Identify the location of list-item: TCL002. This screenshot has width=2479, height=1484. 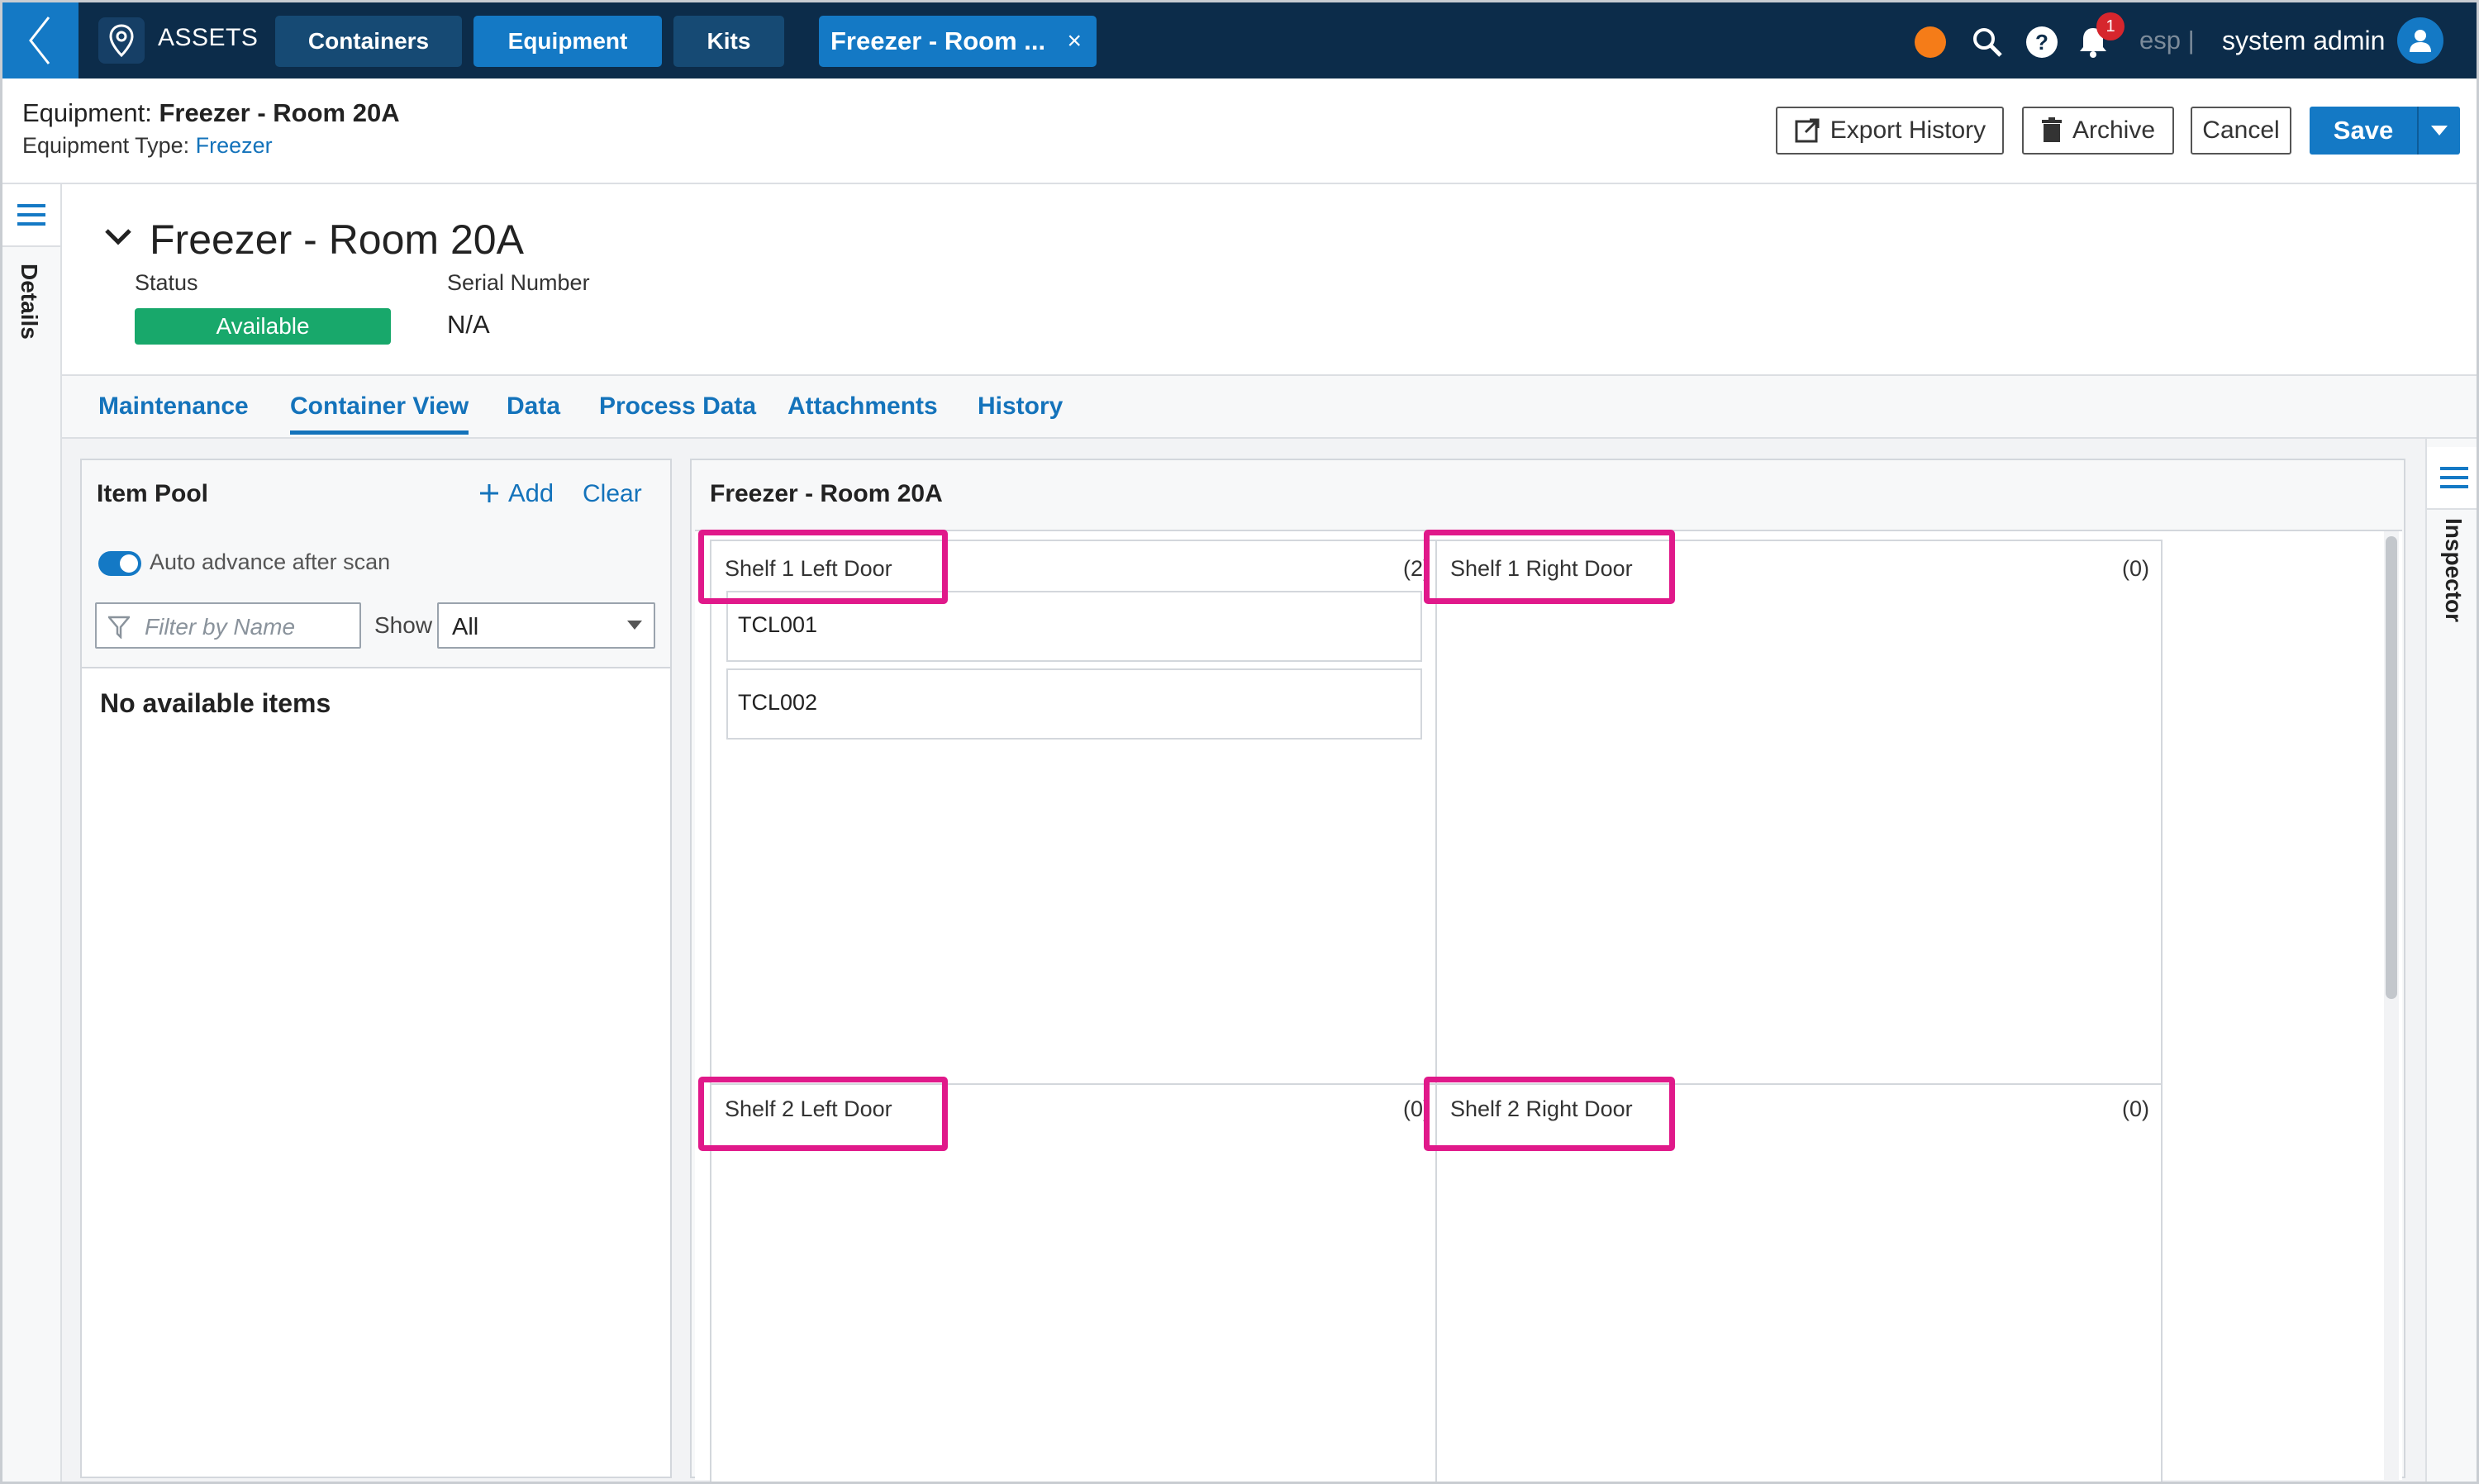
(1074, 704).